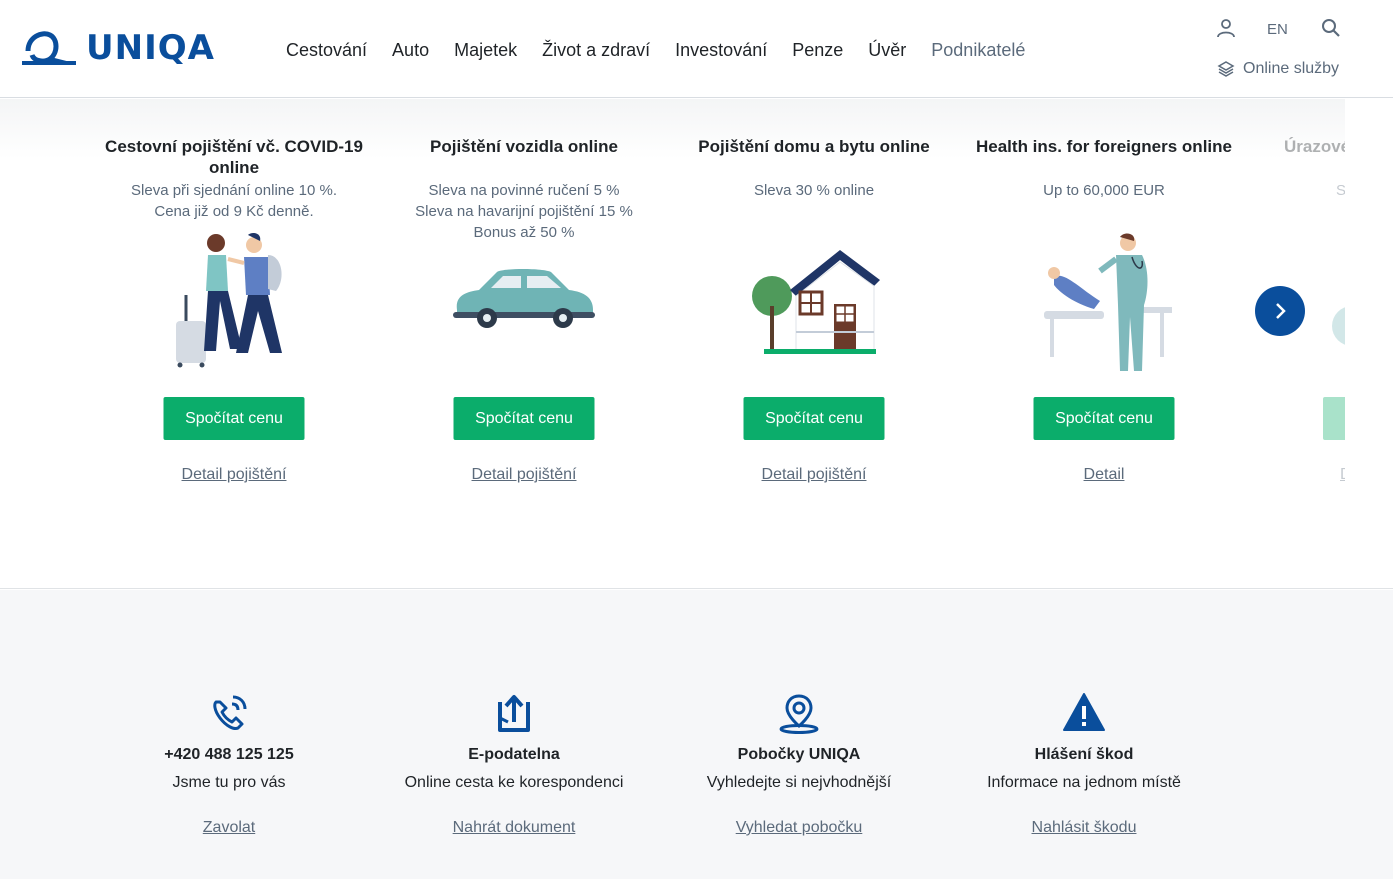 This screenshot has height=879, width=1393. I want to click on contact-description: Jsme tu pro vás, so click(229, 782).